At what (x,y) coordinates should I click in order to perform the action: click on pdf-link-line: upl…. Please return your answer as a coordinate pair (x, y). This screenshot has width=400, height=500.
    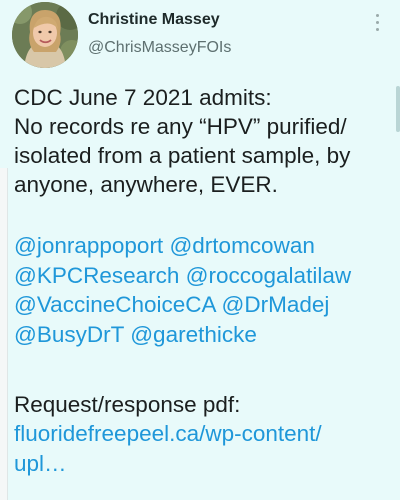
    Looking at the image, I should click on (203, 464).